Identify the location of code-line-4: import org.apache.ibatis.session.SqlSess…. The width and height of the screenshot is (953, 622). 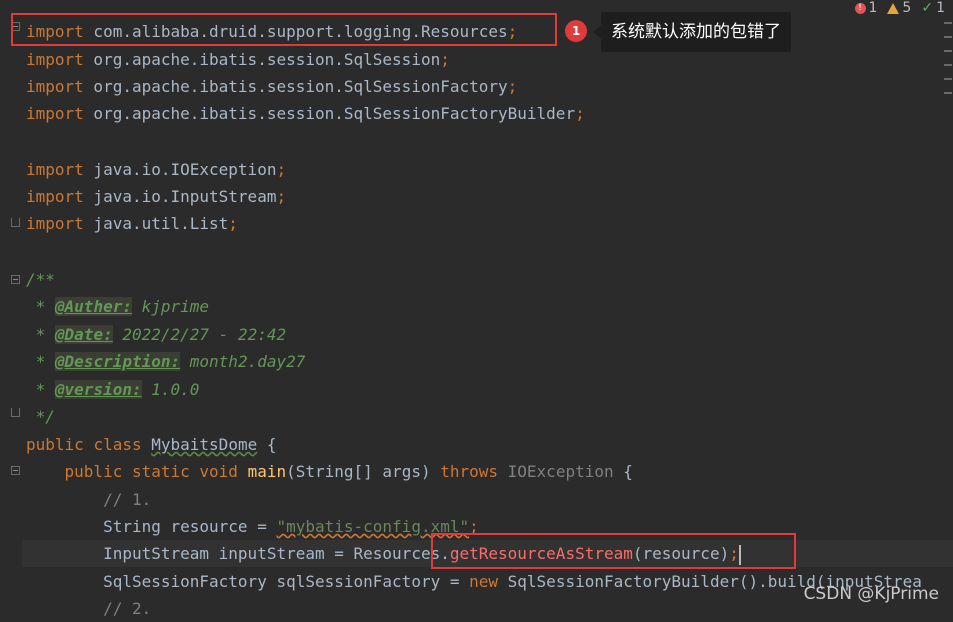
(305, 113).